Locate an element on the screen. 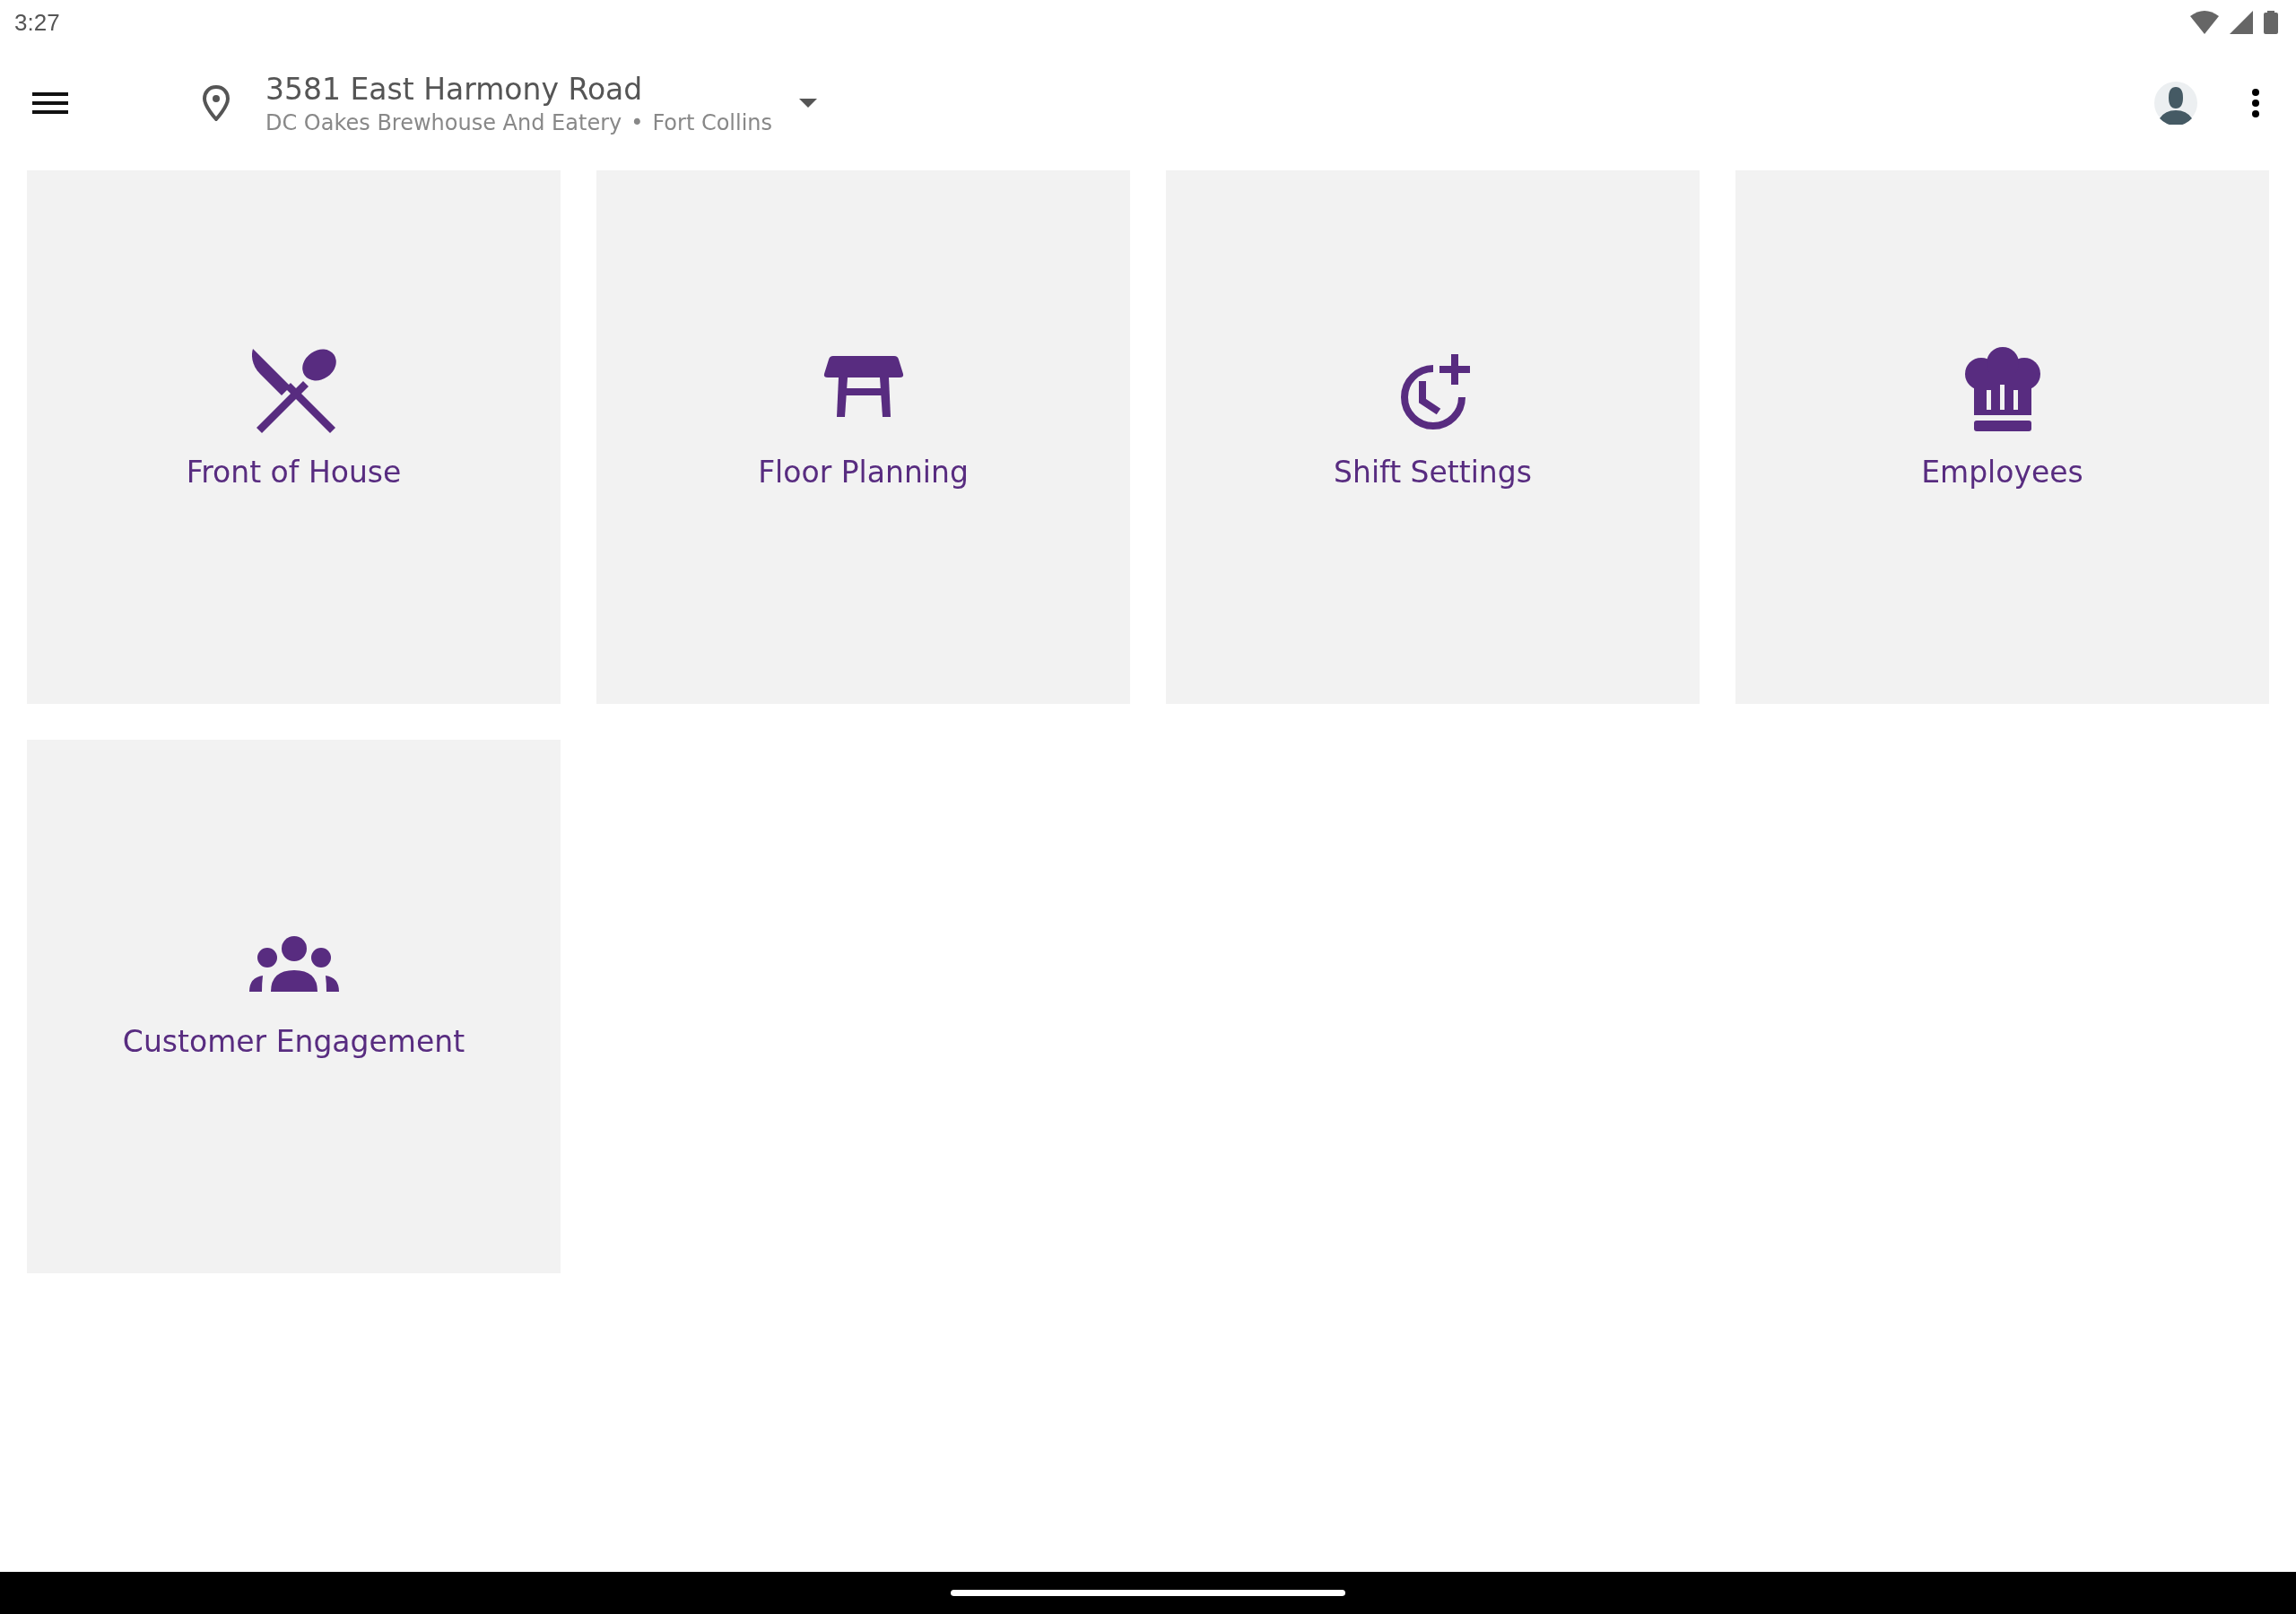  venue-name: DC Oakes Brewhouse And Eatery is located at coordinates (443, 122).